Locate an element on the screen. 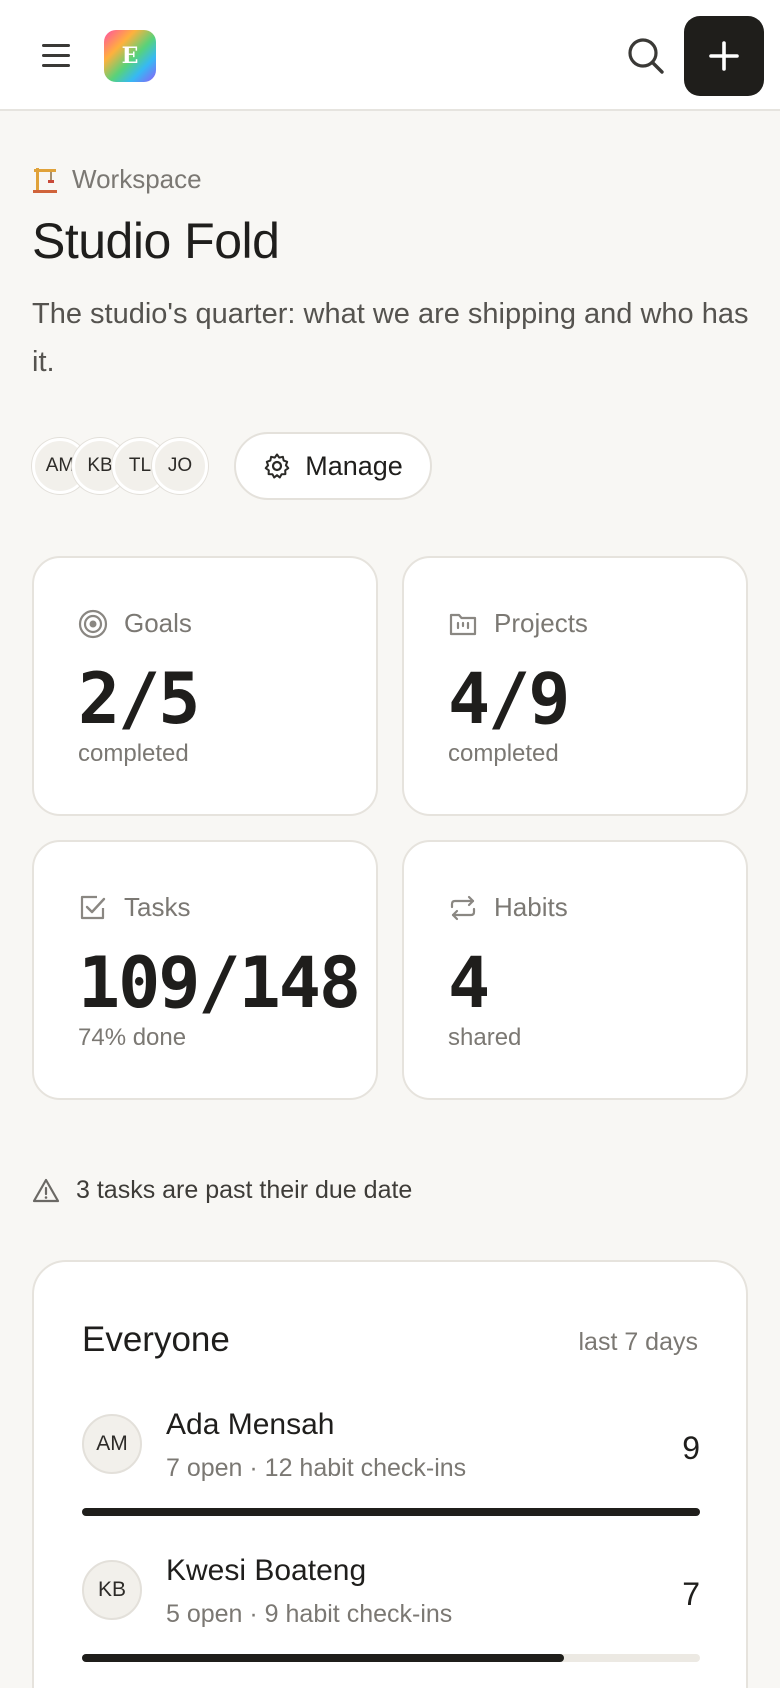  goals-label: Goals is located at coordinates (158, 623).